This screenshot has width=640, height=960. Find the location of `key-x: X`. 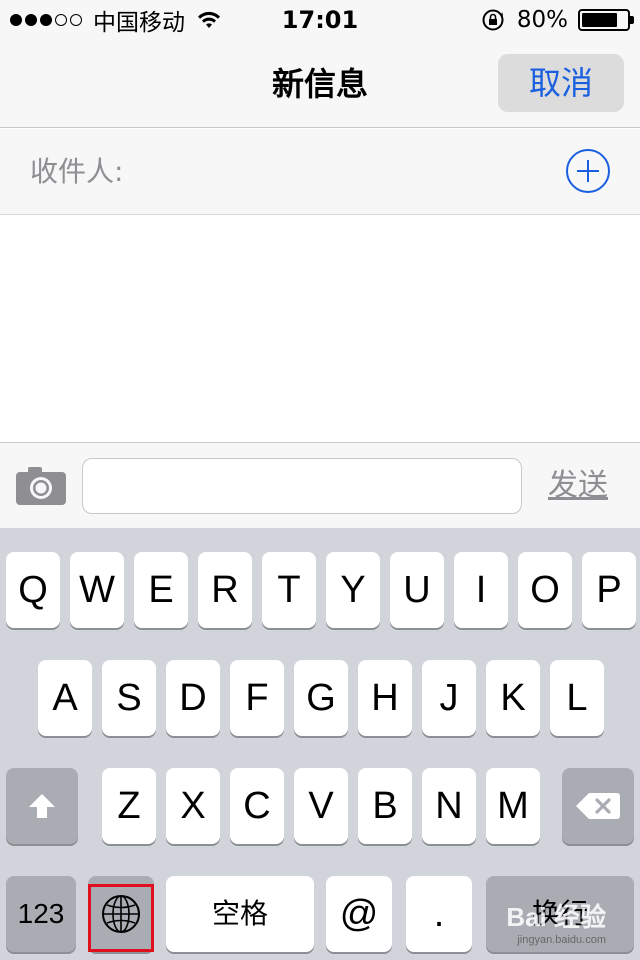

key-x: X is located at coordinates (193, 806).